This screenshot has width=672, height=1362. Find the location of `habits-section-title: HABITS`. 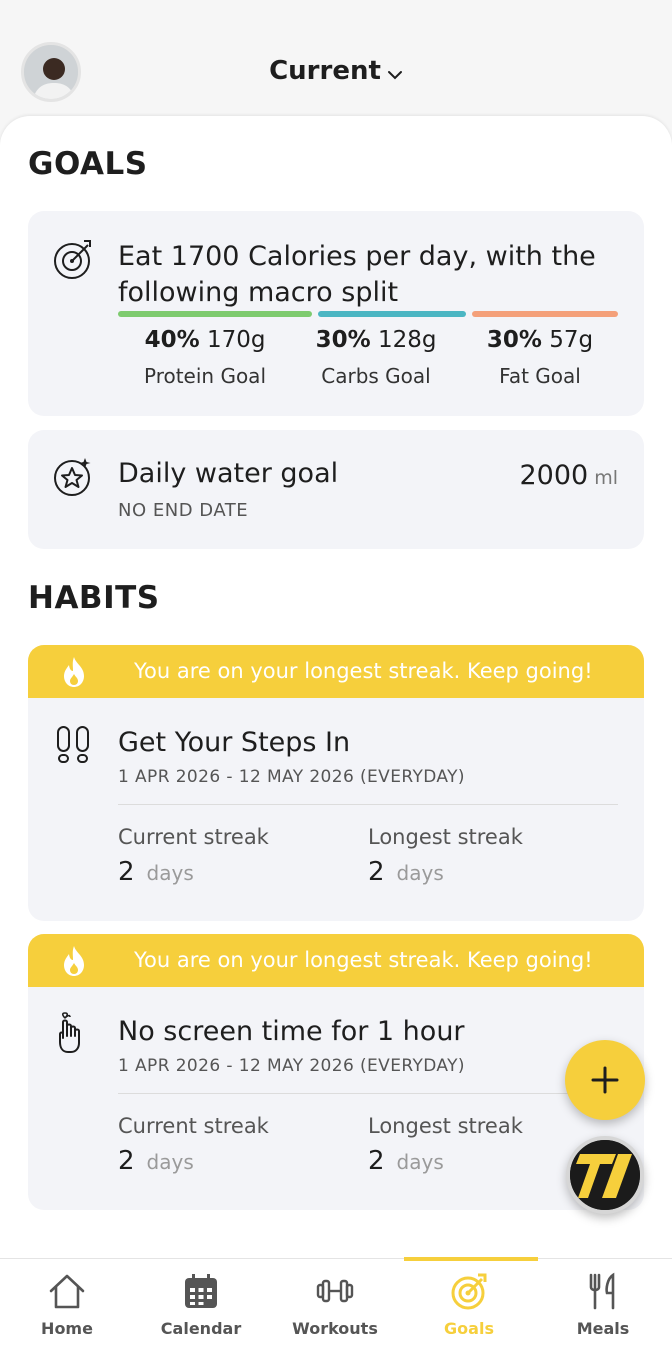

habits-section-title: HABITS is located at coordinates (94, 598).